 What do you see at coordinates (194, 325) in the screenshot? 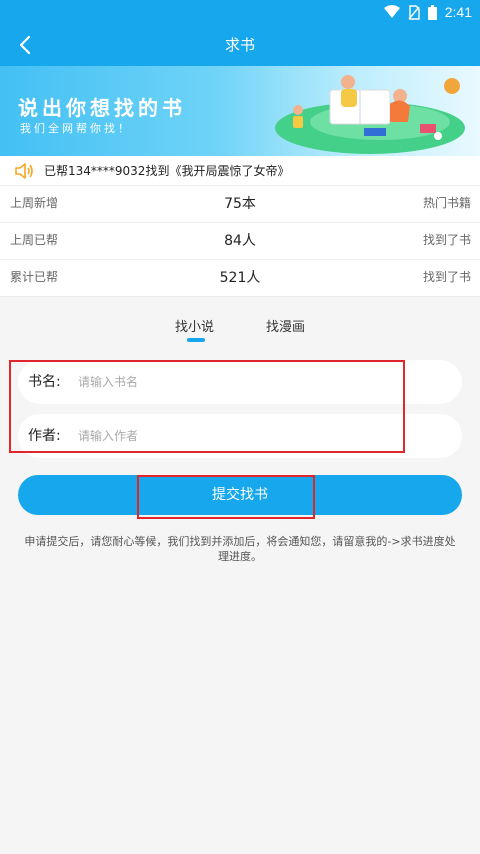
I see `tab-novel: 找小说` at bounding box center [194, 325].